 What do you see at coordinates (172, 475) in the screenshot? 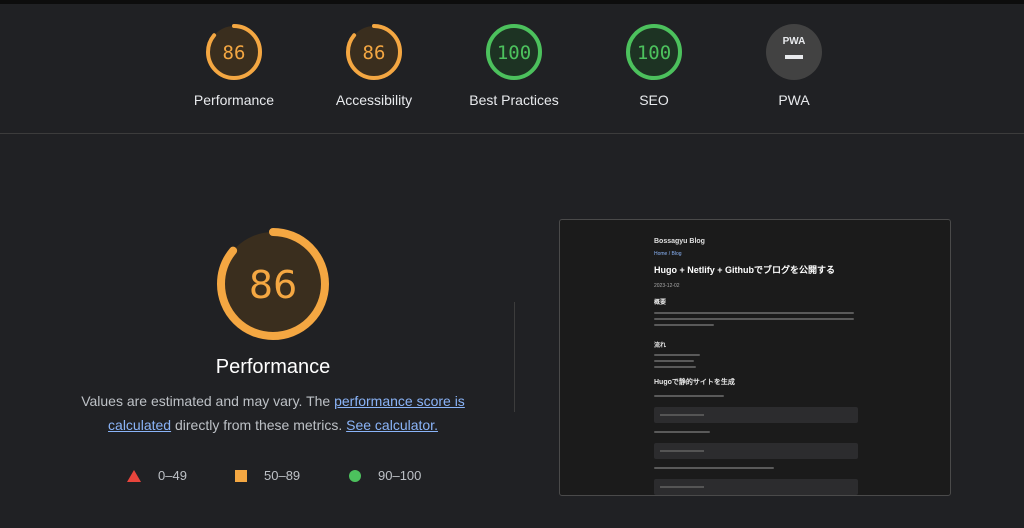
I see `legend-fail-range: 0–49` at bounding box center [172, 475].